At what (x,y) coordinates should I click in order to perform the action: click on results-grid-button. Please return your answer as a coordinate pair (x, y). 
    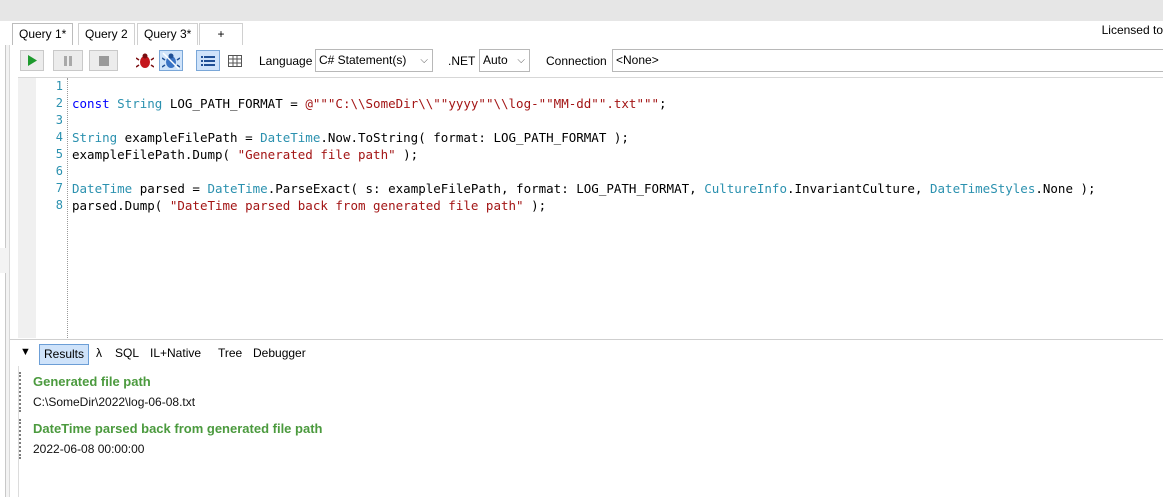
    Looking at the image, I should click on (235, 60).